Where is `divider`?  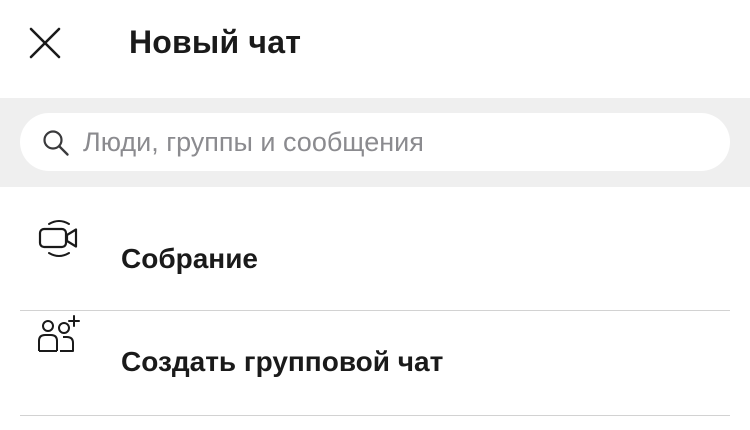
divider is located at coordinates (375, 415).